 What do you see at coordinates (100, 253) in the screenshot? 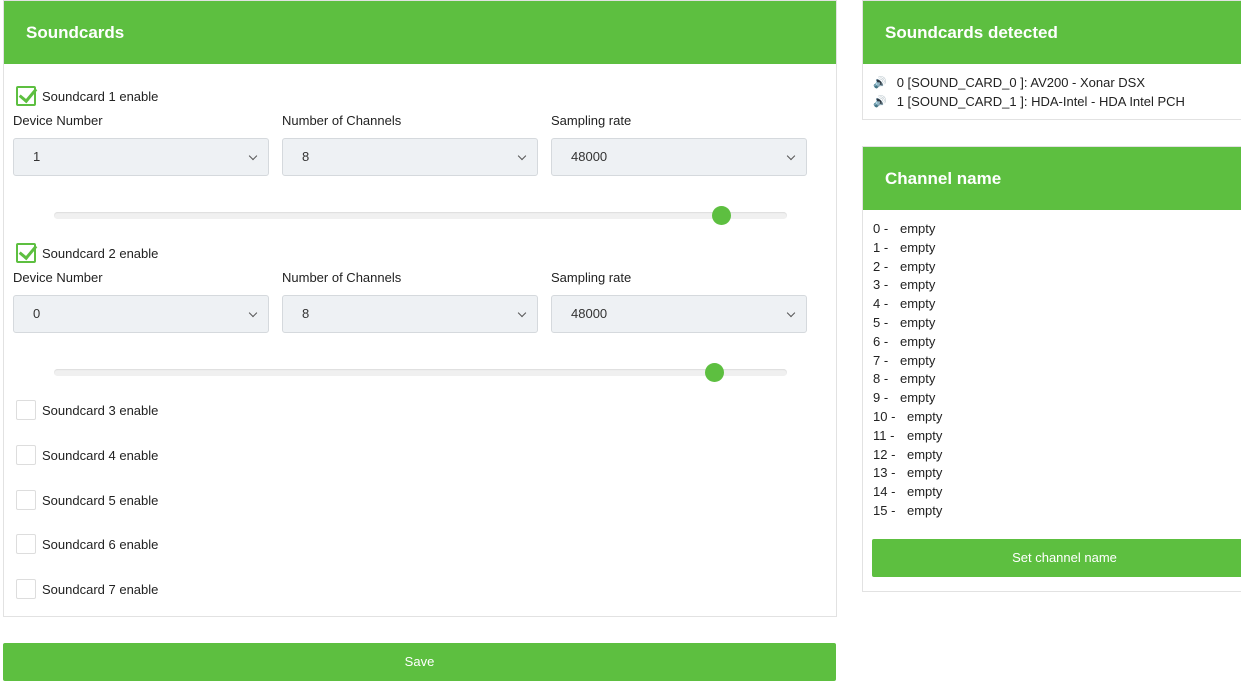
I see `checkbox-label: Soundcard 2 enable` at bounding box center [100, 253].